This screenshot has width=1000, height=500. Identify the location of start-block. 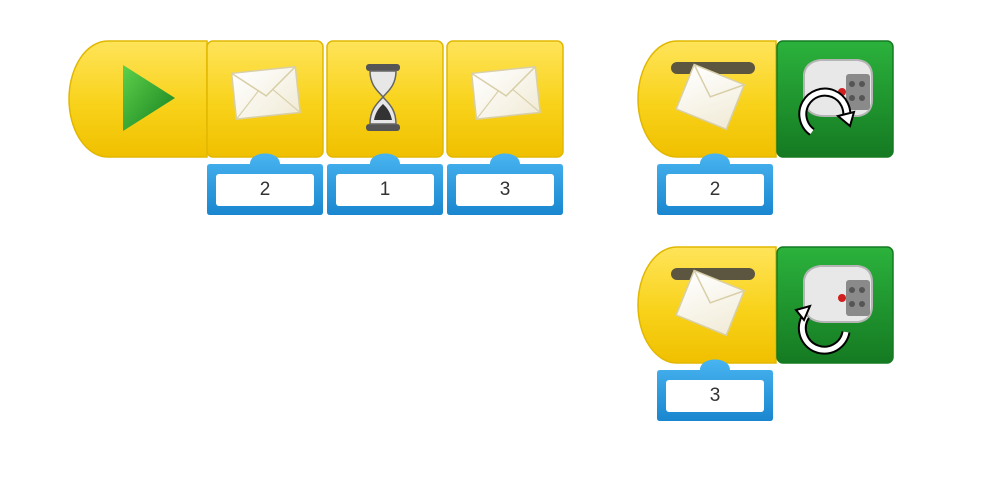
(138, 99).